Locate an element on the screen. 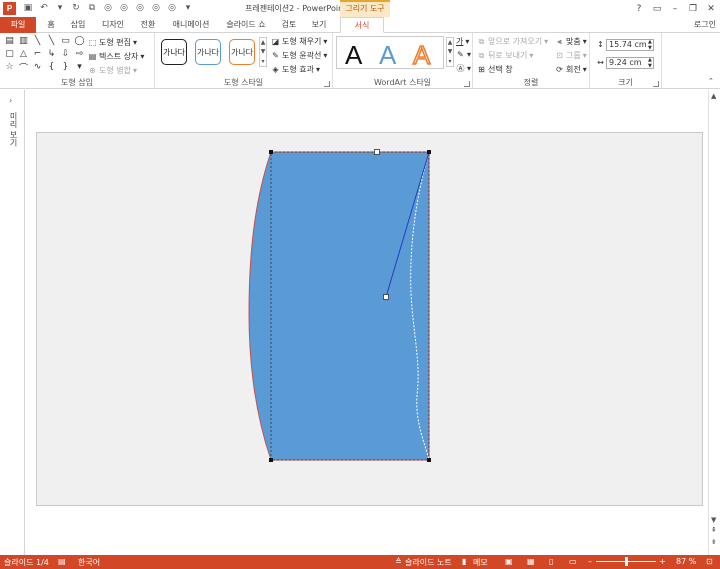 The width and height of the screenshot is (720, 569). tab-slideshow: 슬라이드 쇼 is located at coordinates (246, 25).